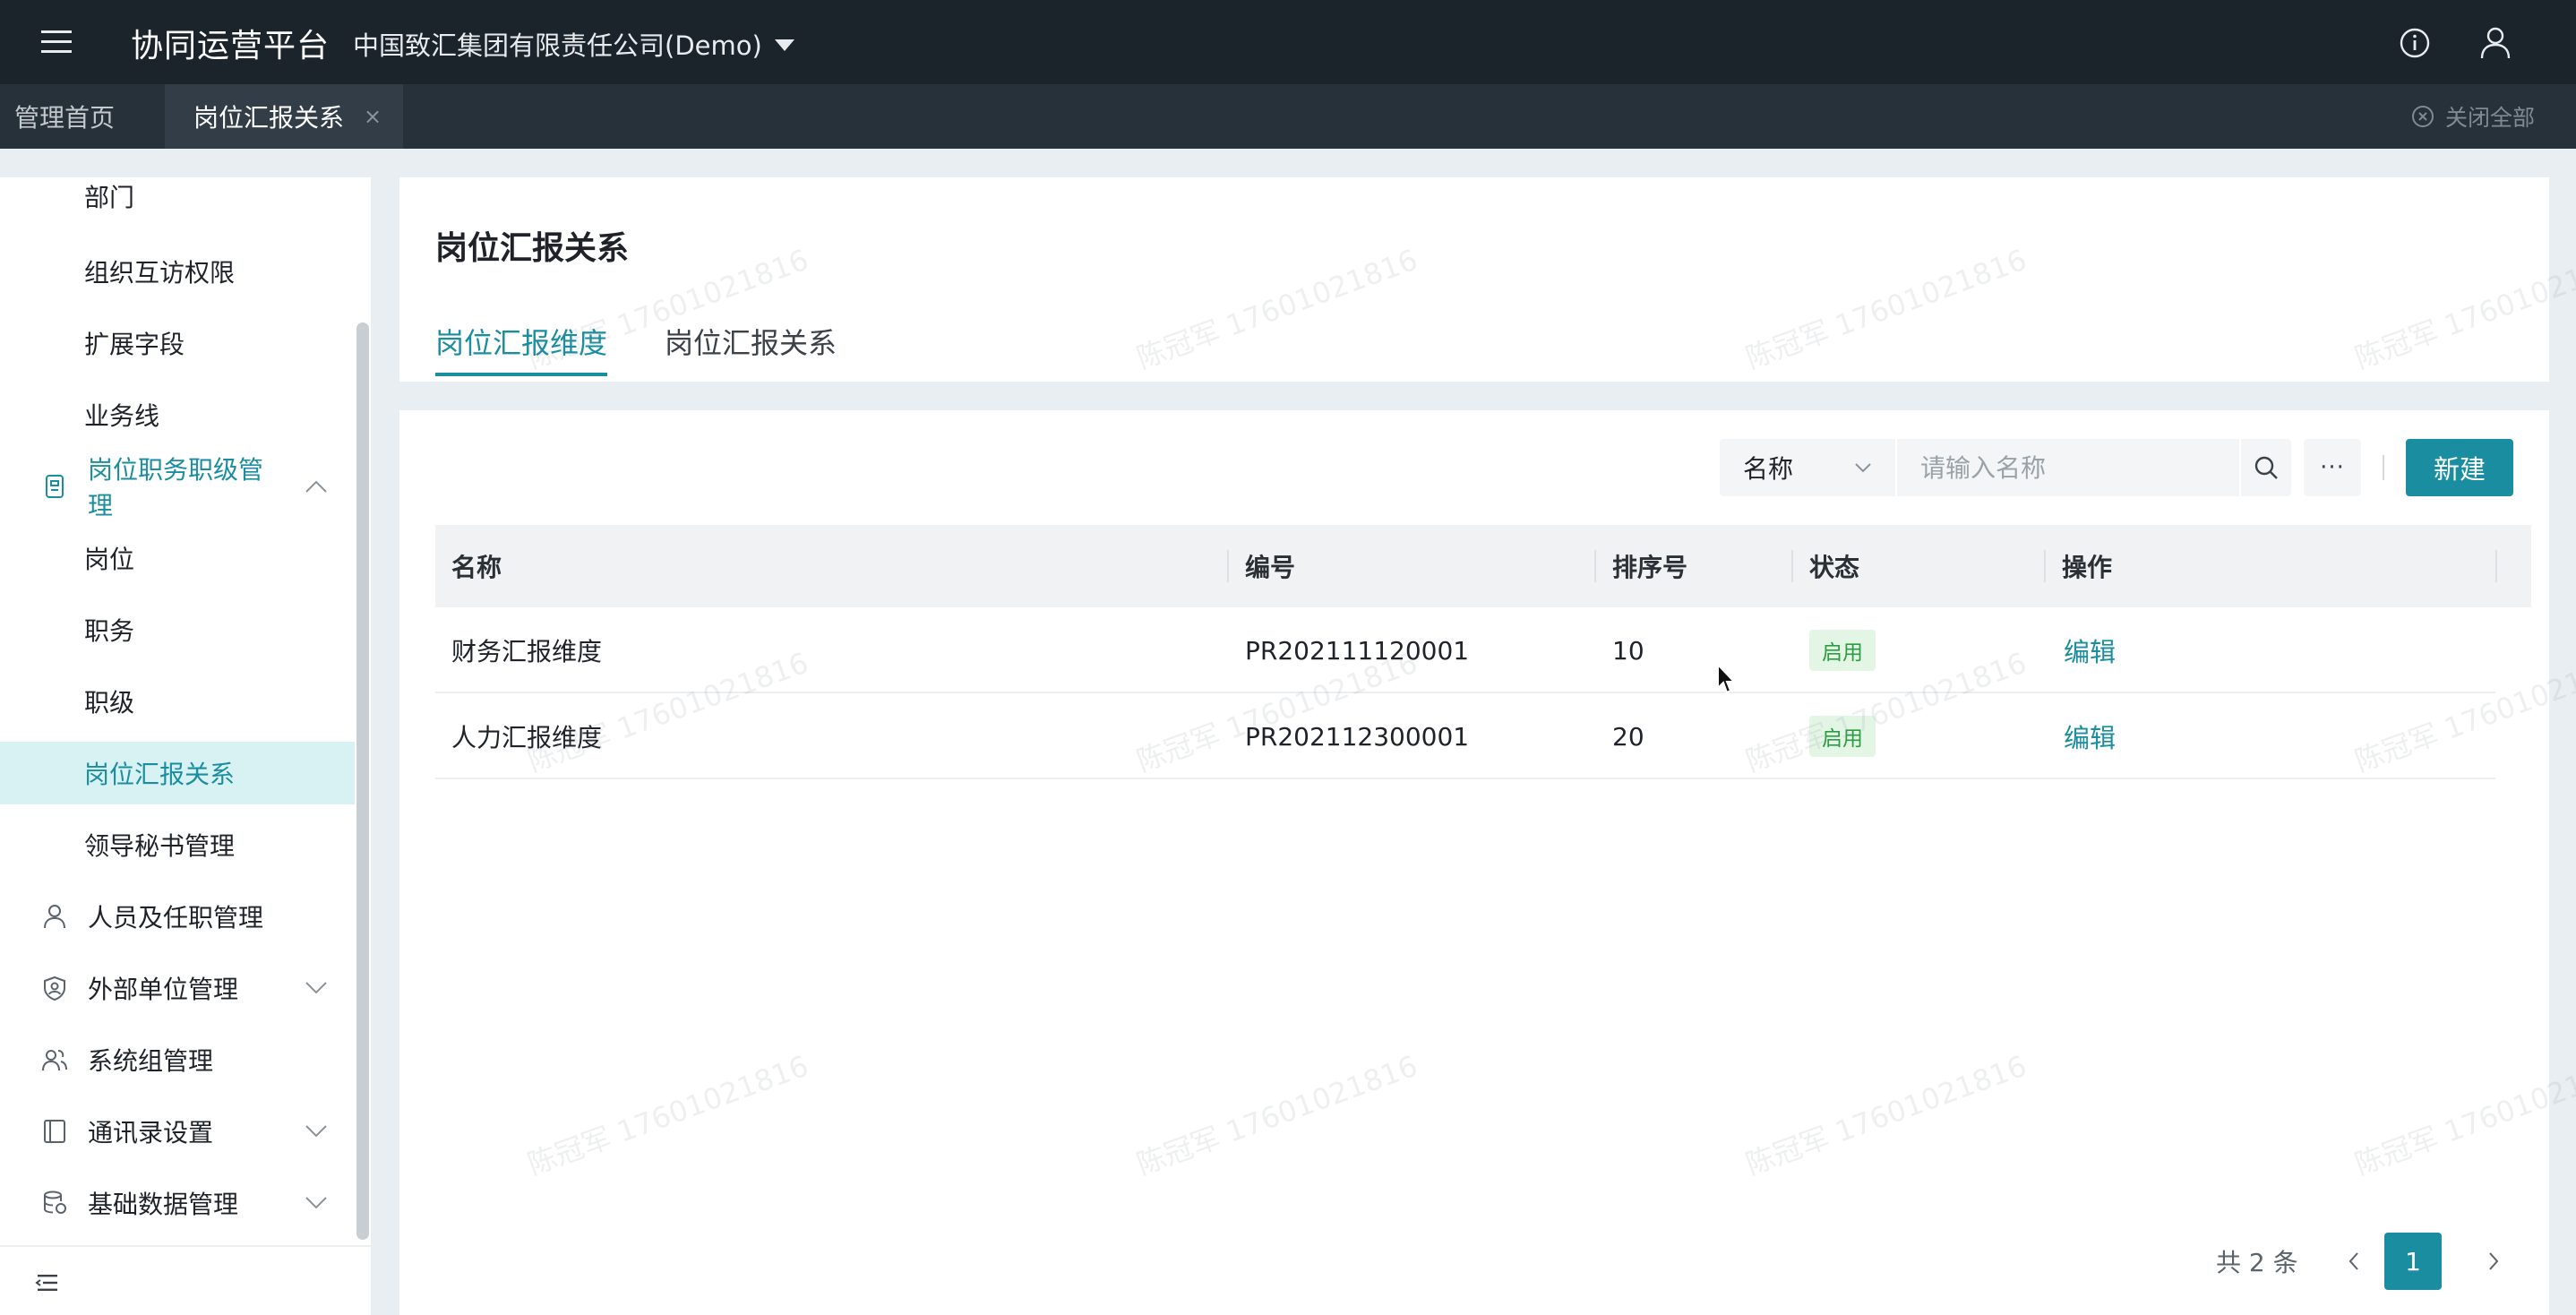 The height and width of the screenshot is (1315, 2576). Describe the element at coordinates (751, 347) in the screenshot. I see `tab-reporting-relation: 岗位汇报关系` at that location.